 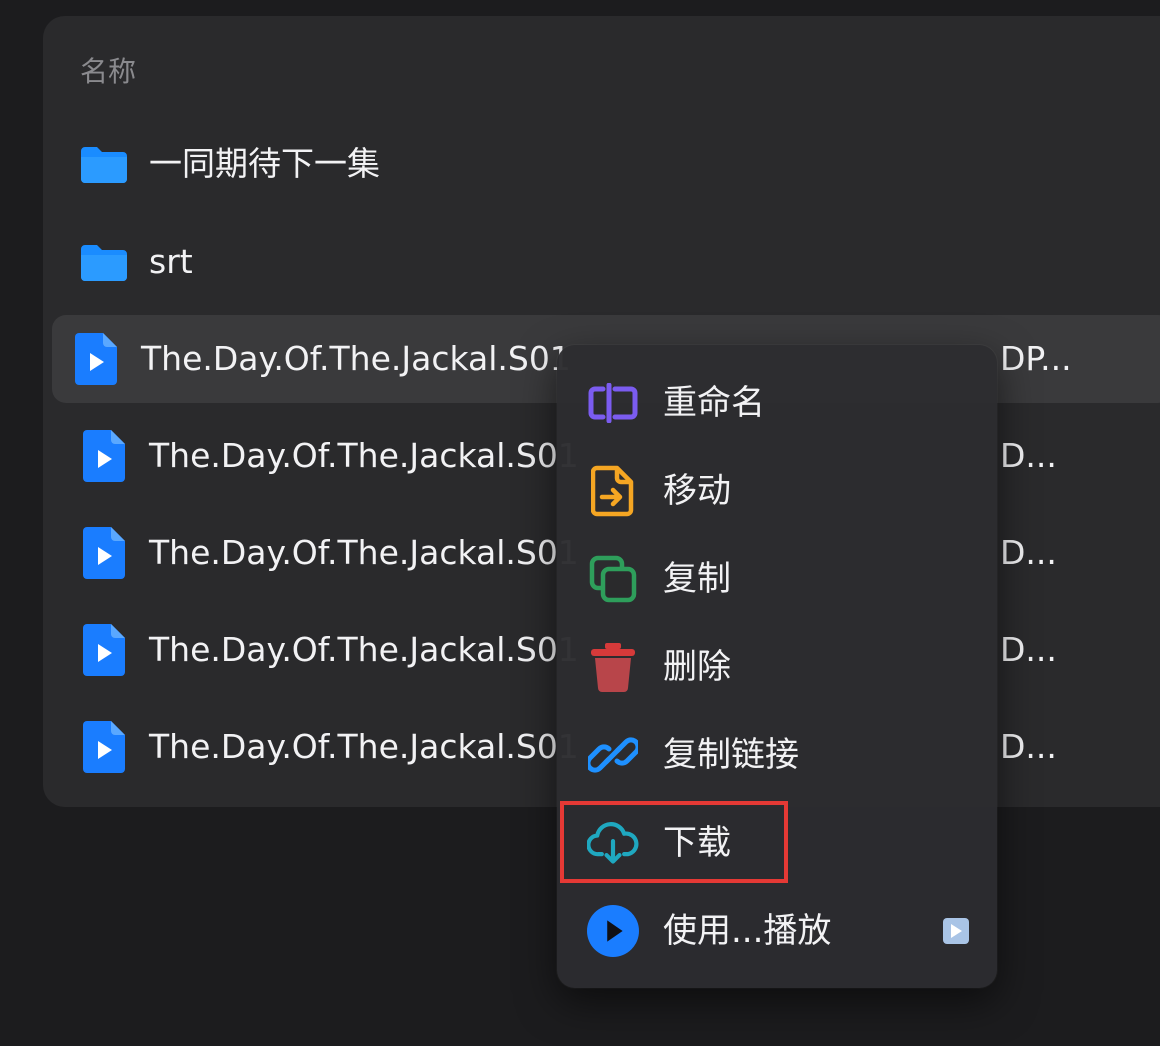 I want to click on submenu-arrow-icon, so click(x=956, y=931).